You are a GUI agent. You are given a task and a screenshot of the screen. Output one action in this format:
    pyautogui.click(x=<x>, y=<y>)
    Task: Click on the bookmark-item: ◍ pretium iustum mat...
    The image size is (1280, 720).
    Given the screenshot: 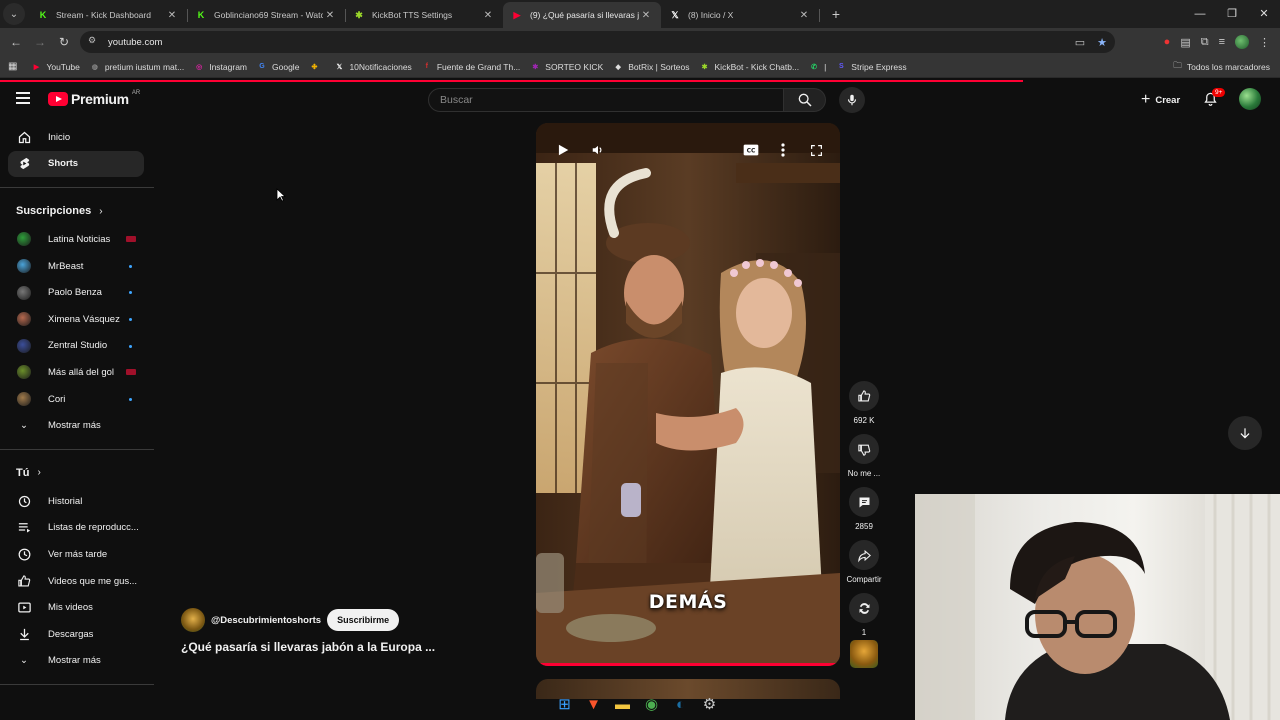 What is the action you would take?
    pyautogui.click(x=137, y=67)
    